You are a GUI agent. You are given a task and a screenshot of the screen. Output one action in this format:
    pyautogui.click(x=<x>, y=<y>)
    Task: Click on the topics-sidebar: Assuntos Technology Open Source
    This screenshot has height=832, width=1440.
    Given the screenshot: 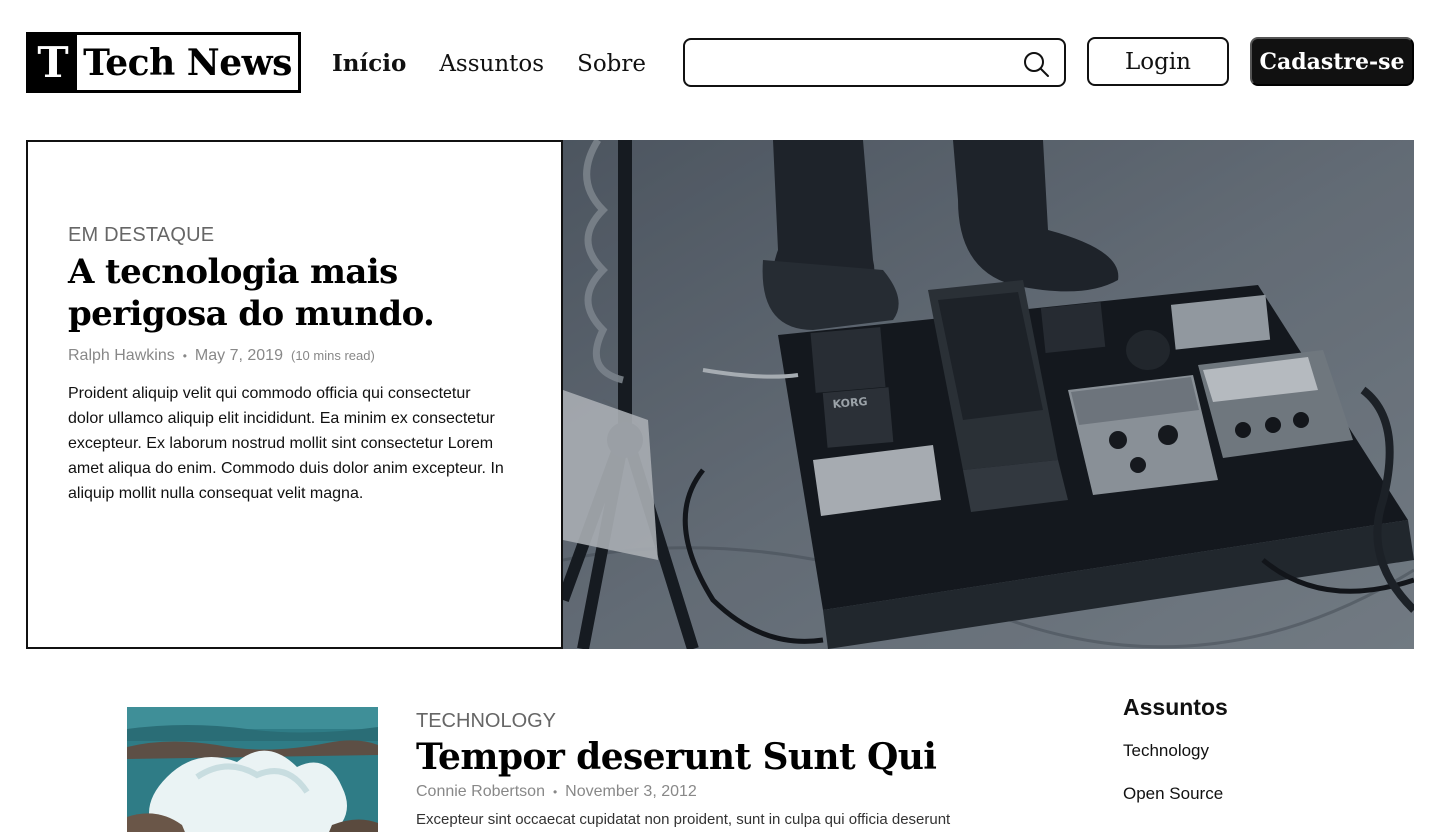 What is the action you would take?
    pyautogui.click(x=1263, y=760)
    